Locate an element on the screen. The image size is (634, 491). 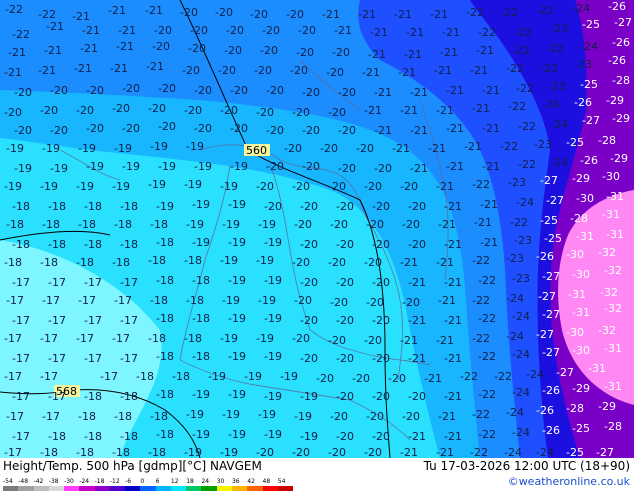
temp-label: -24 is located at coordinates (521, 392).